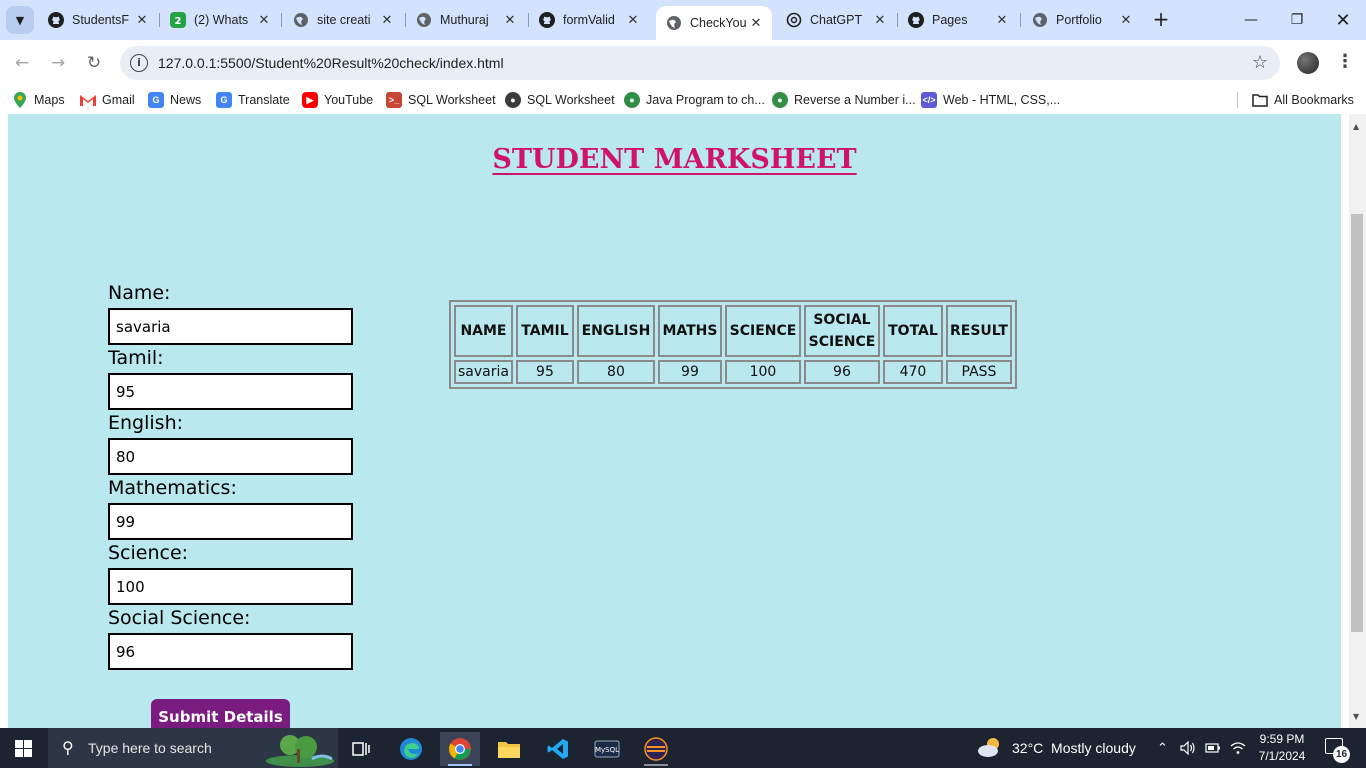 The height and width of the screenshot is (768, 1366). Describe the element at coordinates (656, 749) in the screenshot. I see `eclipse-icon` at that location.